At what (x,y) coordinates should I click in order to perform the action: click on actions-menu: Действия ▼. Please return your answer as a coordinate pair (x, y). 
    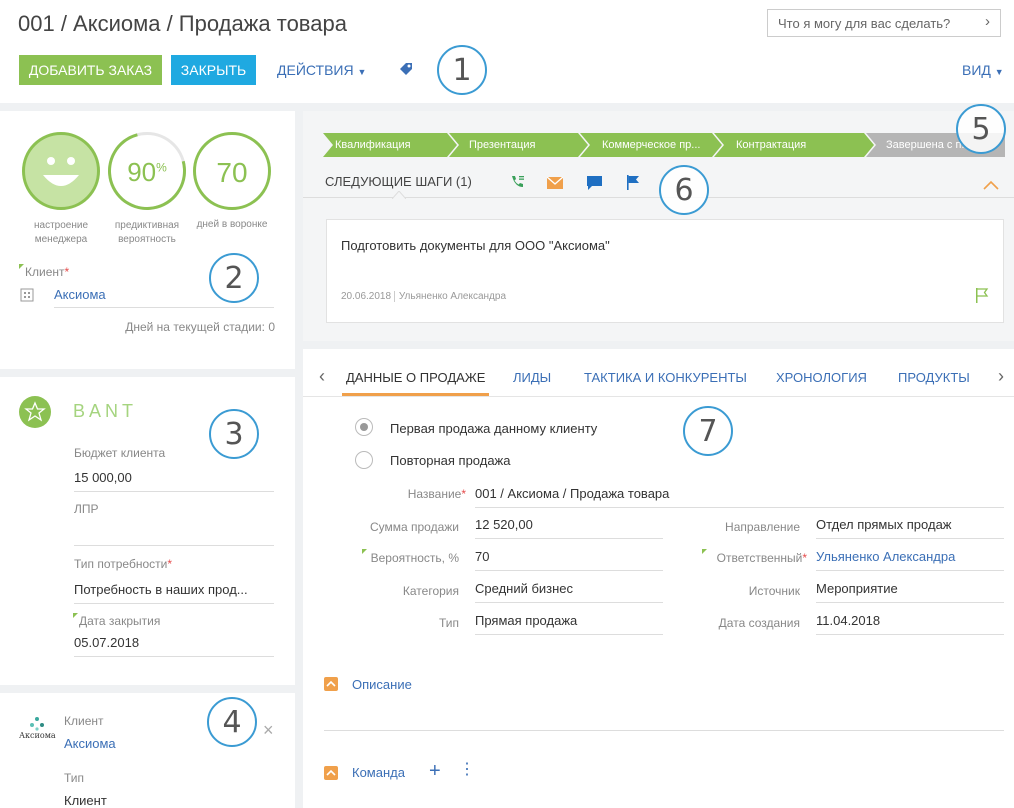
    Looking at the image, I should click on (321, 70).